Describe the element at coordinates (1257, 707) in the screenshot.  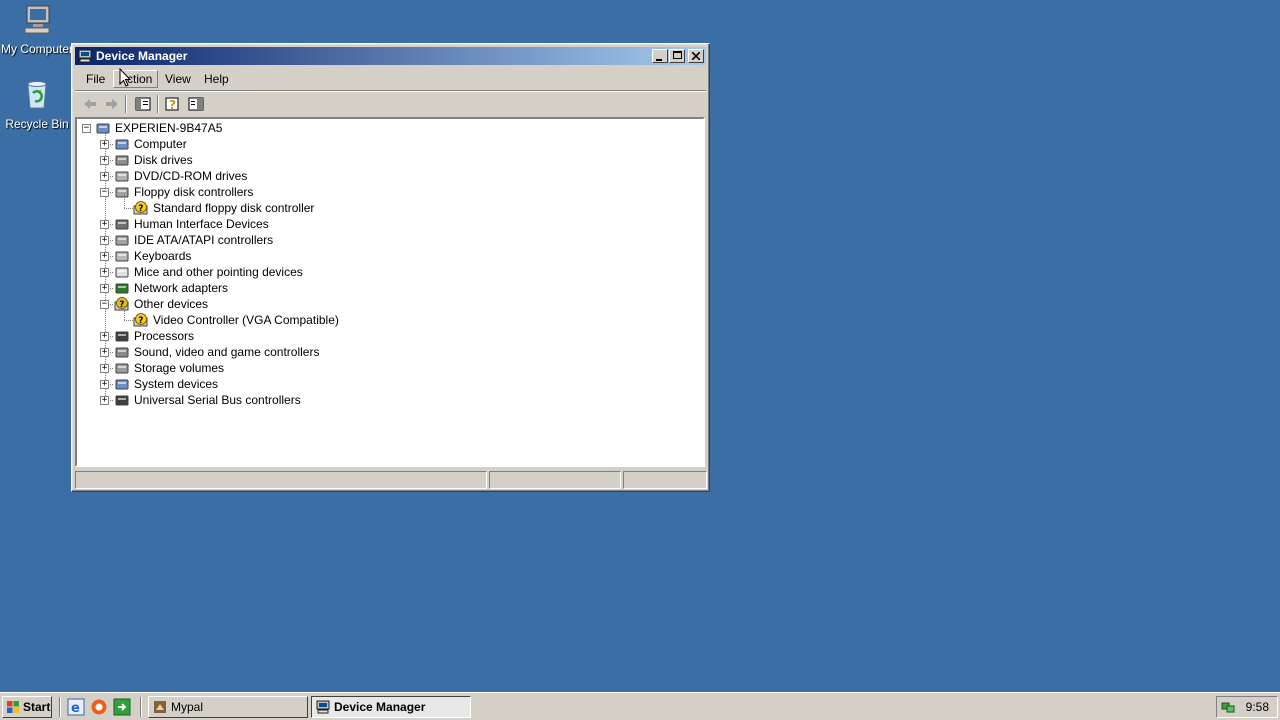
I see `clock: 9:58` at that location.